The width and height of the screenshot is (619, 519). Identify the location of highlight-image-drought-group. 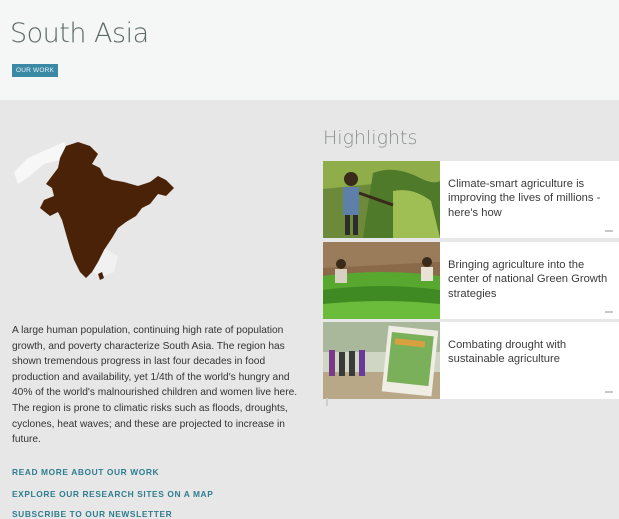
(381, 360).